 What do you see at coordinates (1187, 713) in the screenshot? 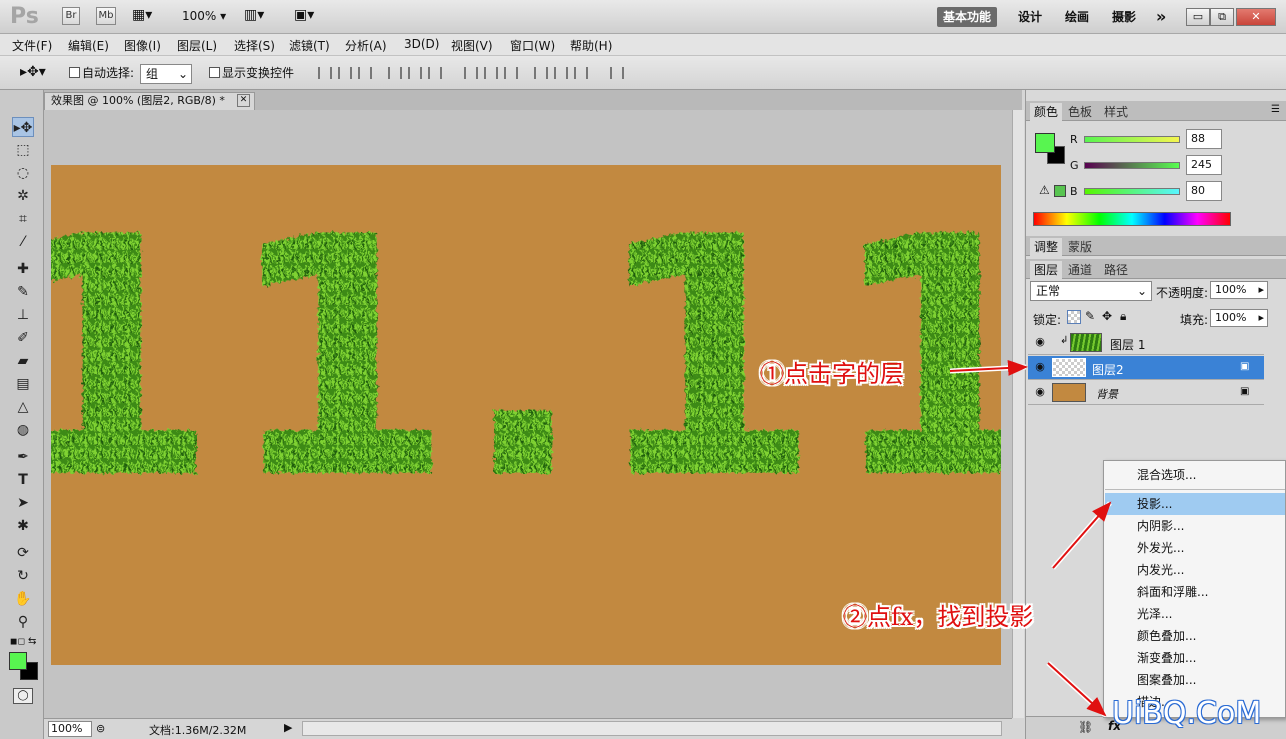
I see `watermark: UiBQ.CoM` at bounding box center [1187, 713].